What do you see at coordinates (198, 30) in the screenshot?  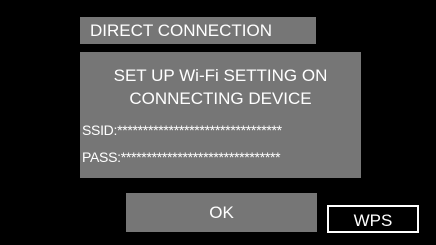 I see `dialog-title: DIRECT CONNECTION` at bounding box center [198, 30].